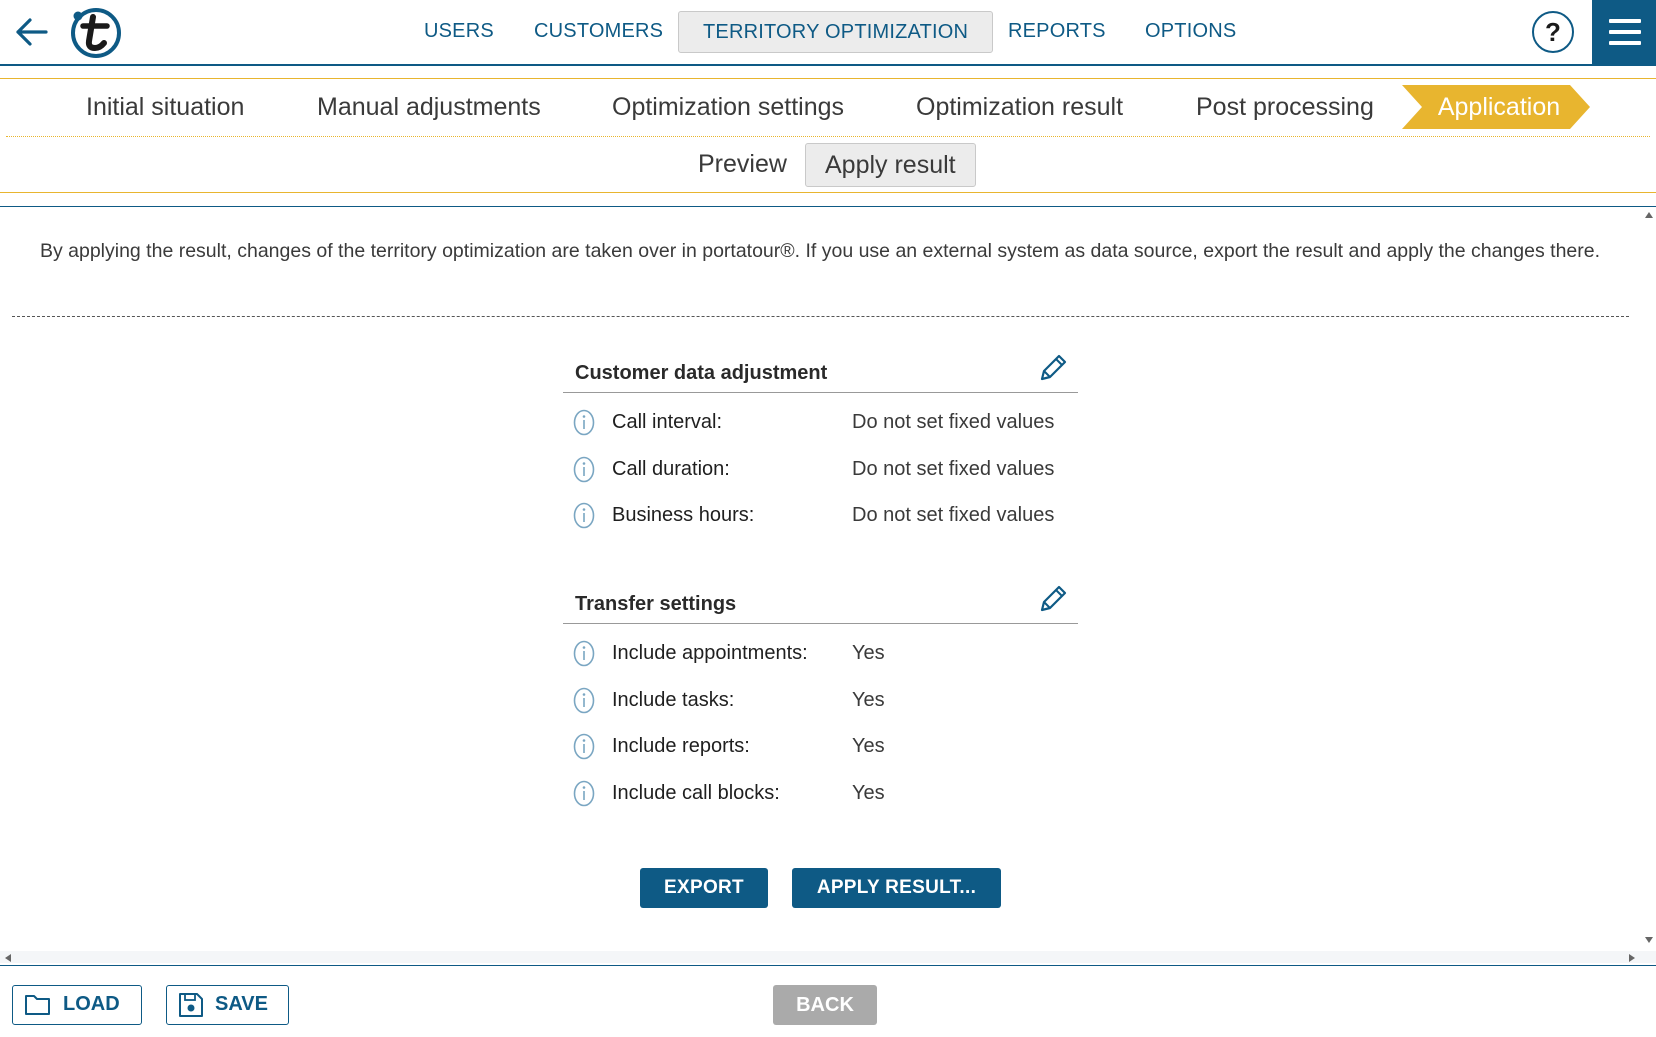 Image resolution: width=1656 pixels, height=1037 pixels. What do you see at coordinates (820, 316) in the screenshot?
I see `intro-divider` at bounding box center [820, 316].